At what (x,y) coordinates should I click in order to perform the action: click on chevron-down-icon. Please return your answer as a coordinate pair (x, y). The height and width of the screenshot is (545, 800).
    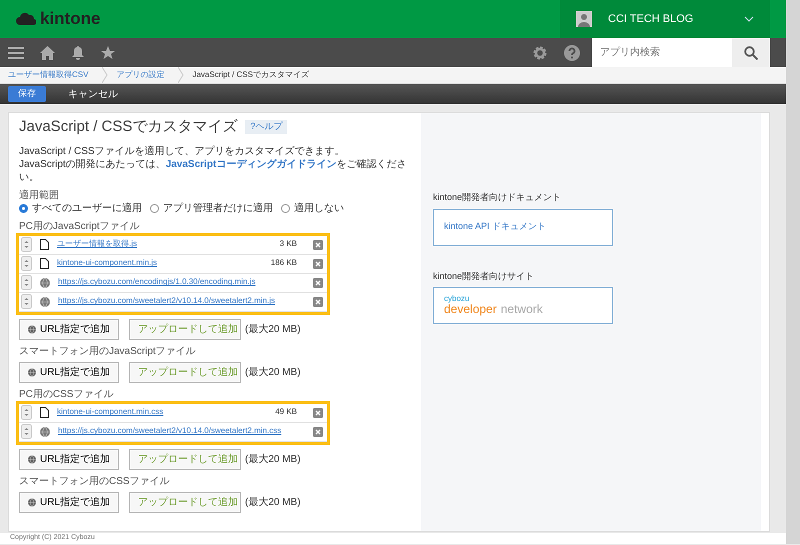
    Looking at the image, I should click on (749, 19).